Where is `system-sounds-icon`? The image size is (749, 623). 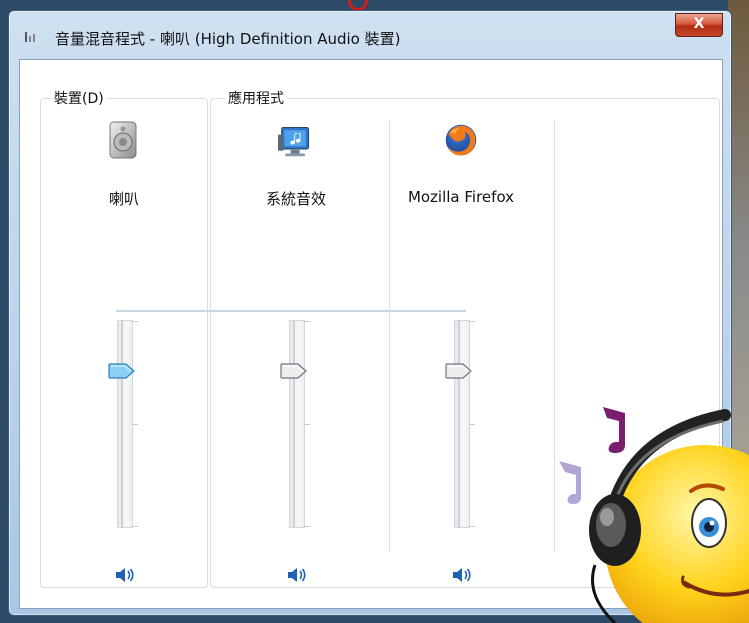 system-sounds-icon is located at coordinates (296, 140).